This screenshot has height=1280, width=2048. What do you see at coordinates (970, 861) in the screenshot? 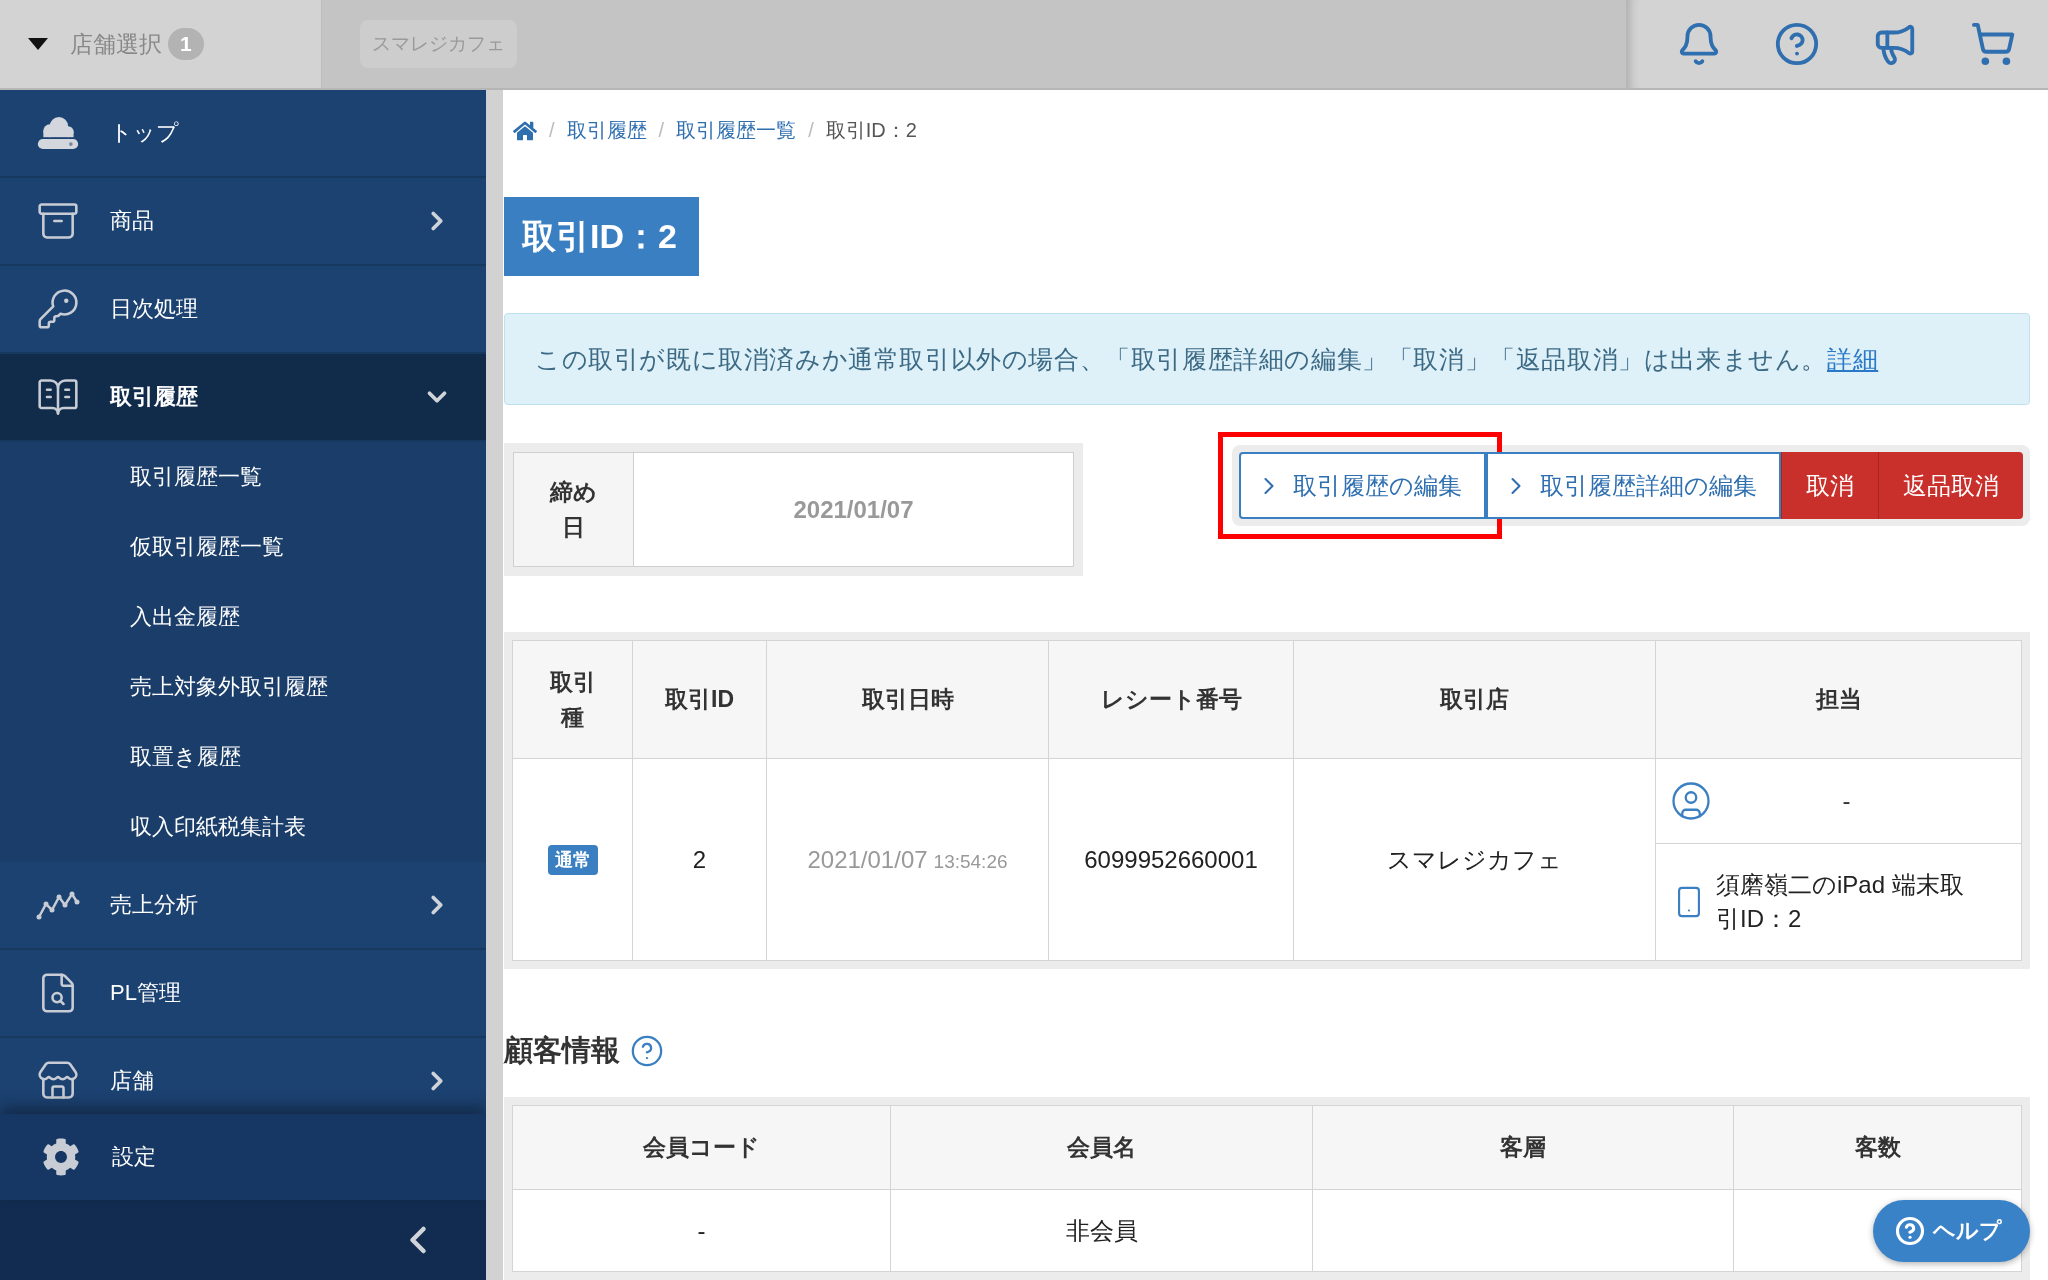
I see `time-text: 13:54:26` at bounding box center [970, 861].